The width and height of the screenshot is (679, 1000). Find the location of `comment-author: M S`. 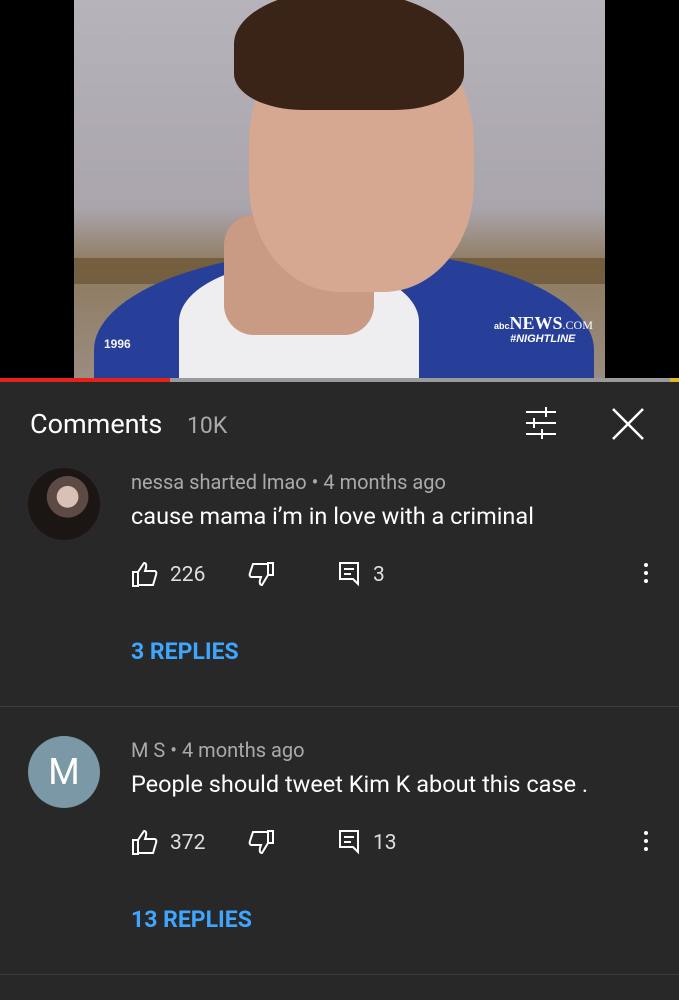

comment-author: M S is located at coordinates (148, 750).